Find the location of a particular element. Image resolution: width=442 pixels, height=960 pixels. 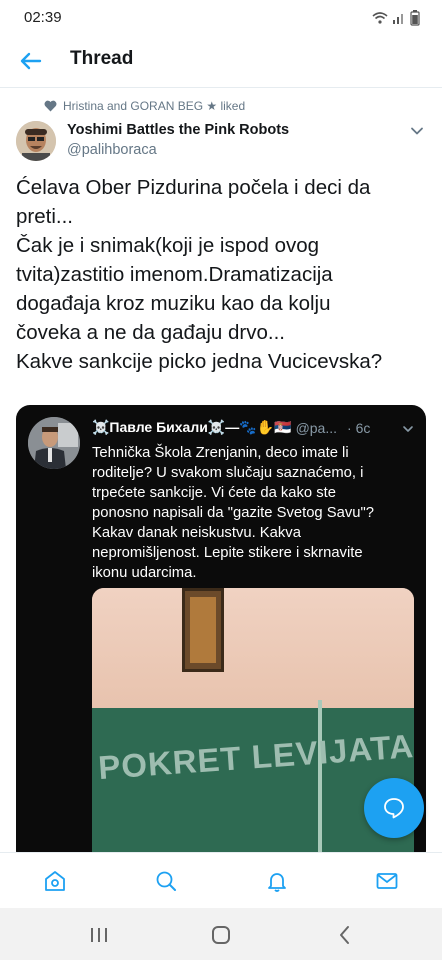

notifications-icon is located at coordinates (277, 881).